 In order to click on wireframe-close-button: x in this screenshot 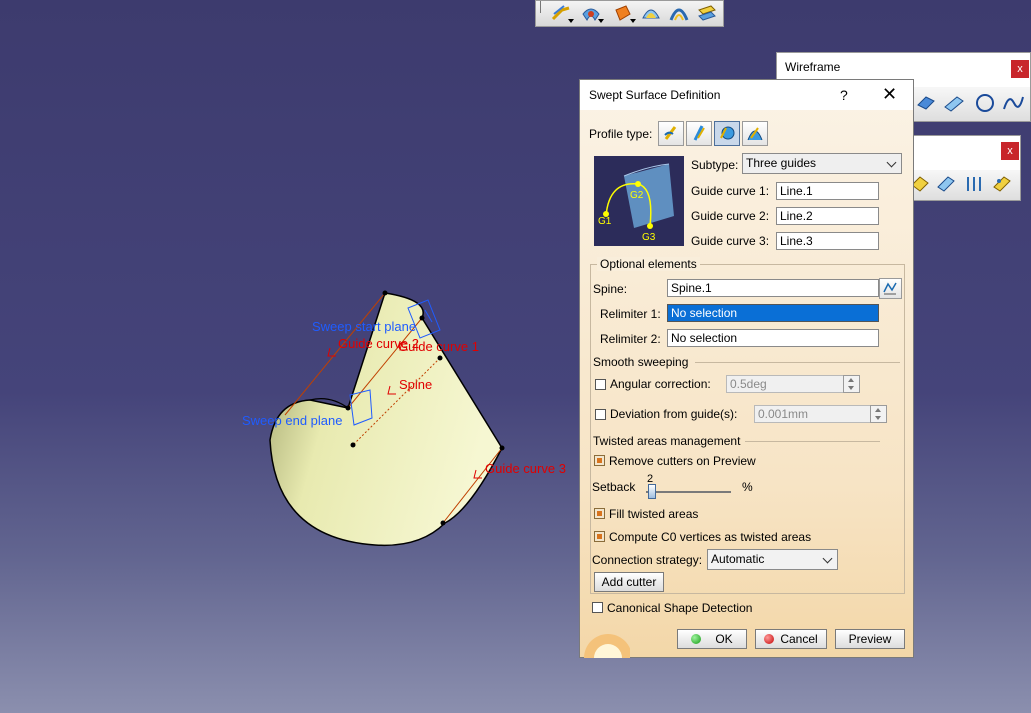, I will do `click(1020, 69)`.